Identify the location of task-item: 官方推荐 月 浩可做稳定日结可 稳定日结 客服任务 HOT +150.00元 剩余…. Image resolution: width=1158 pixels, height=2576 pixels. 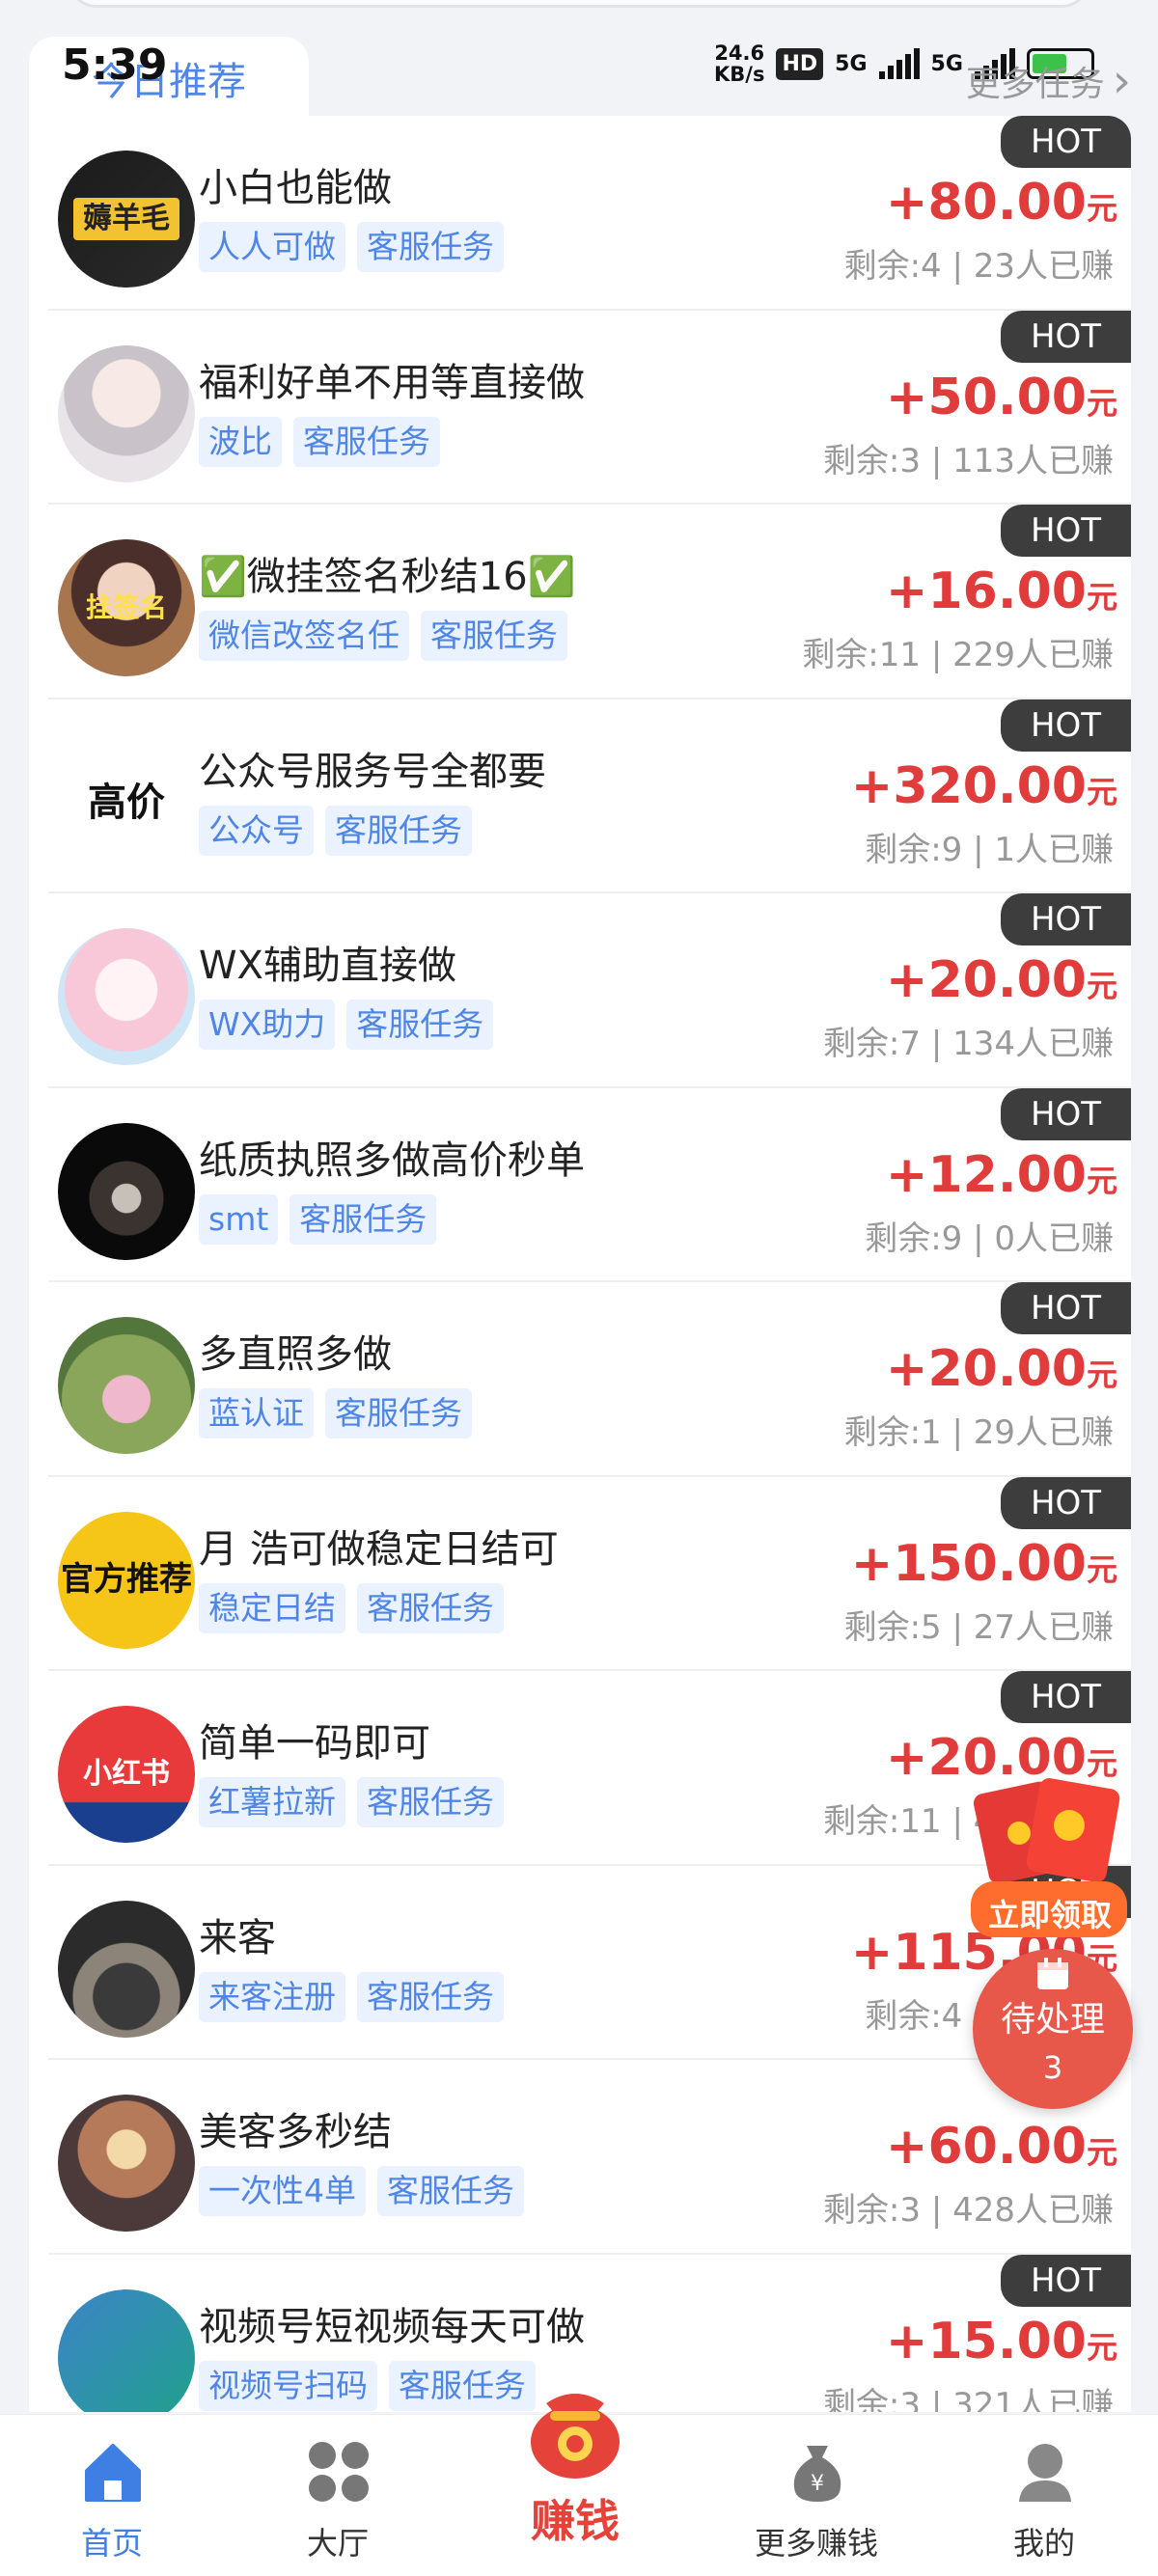
(589, 1574).